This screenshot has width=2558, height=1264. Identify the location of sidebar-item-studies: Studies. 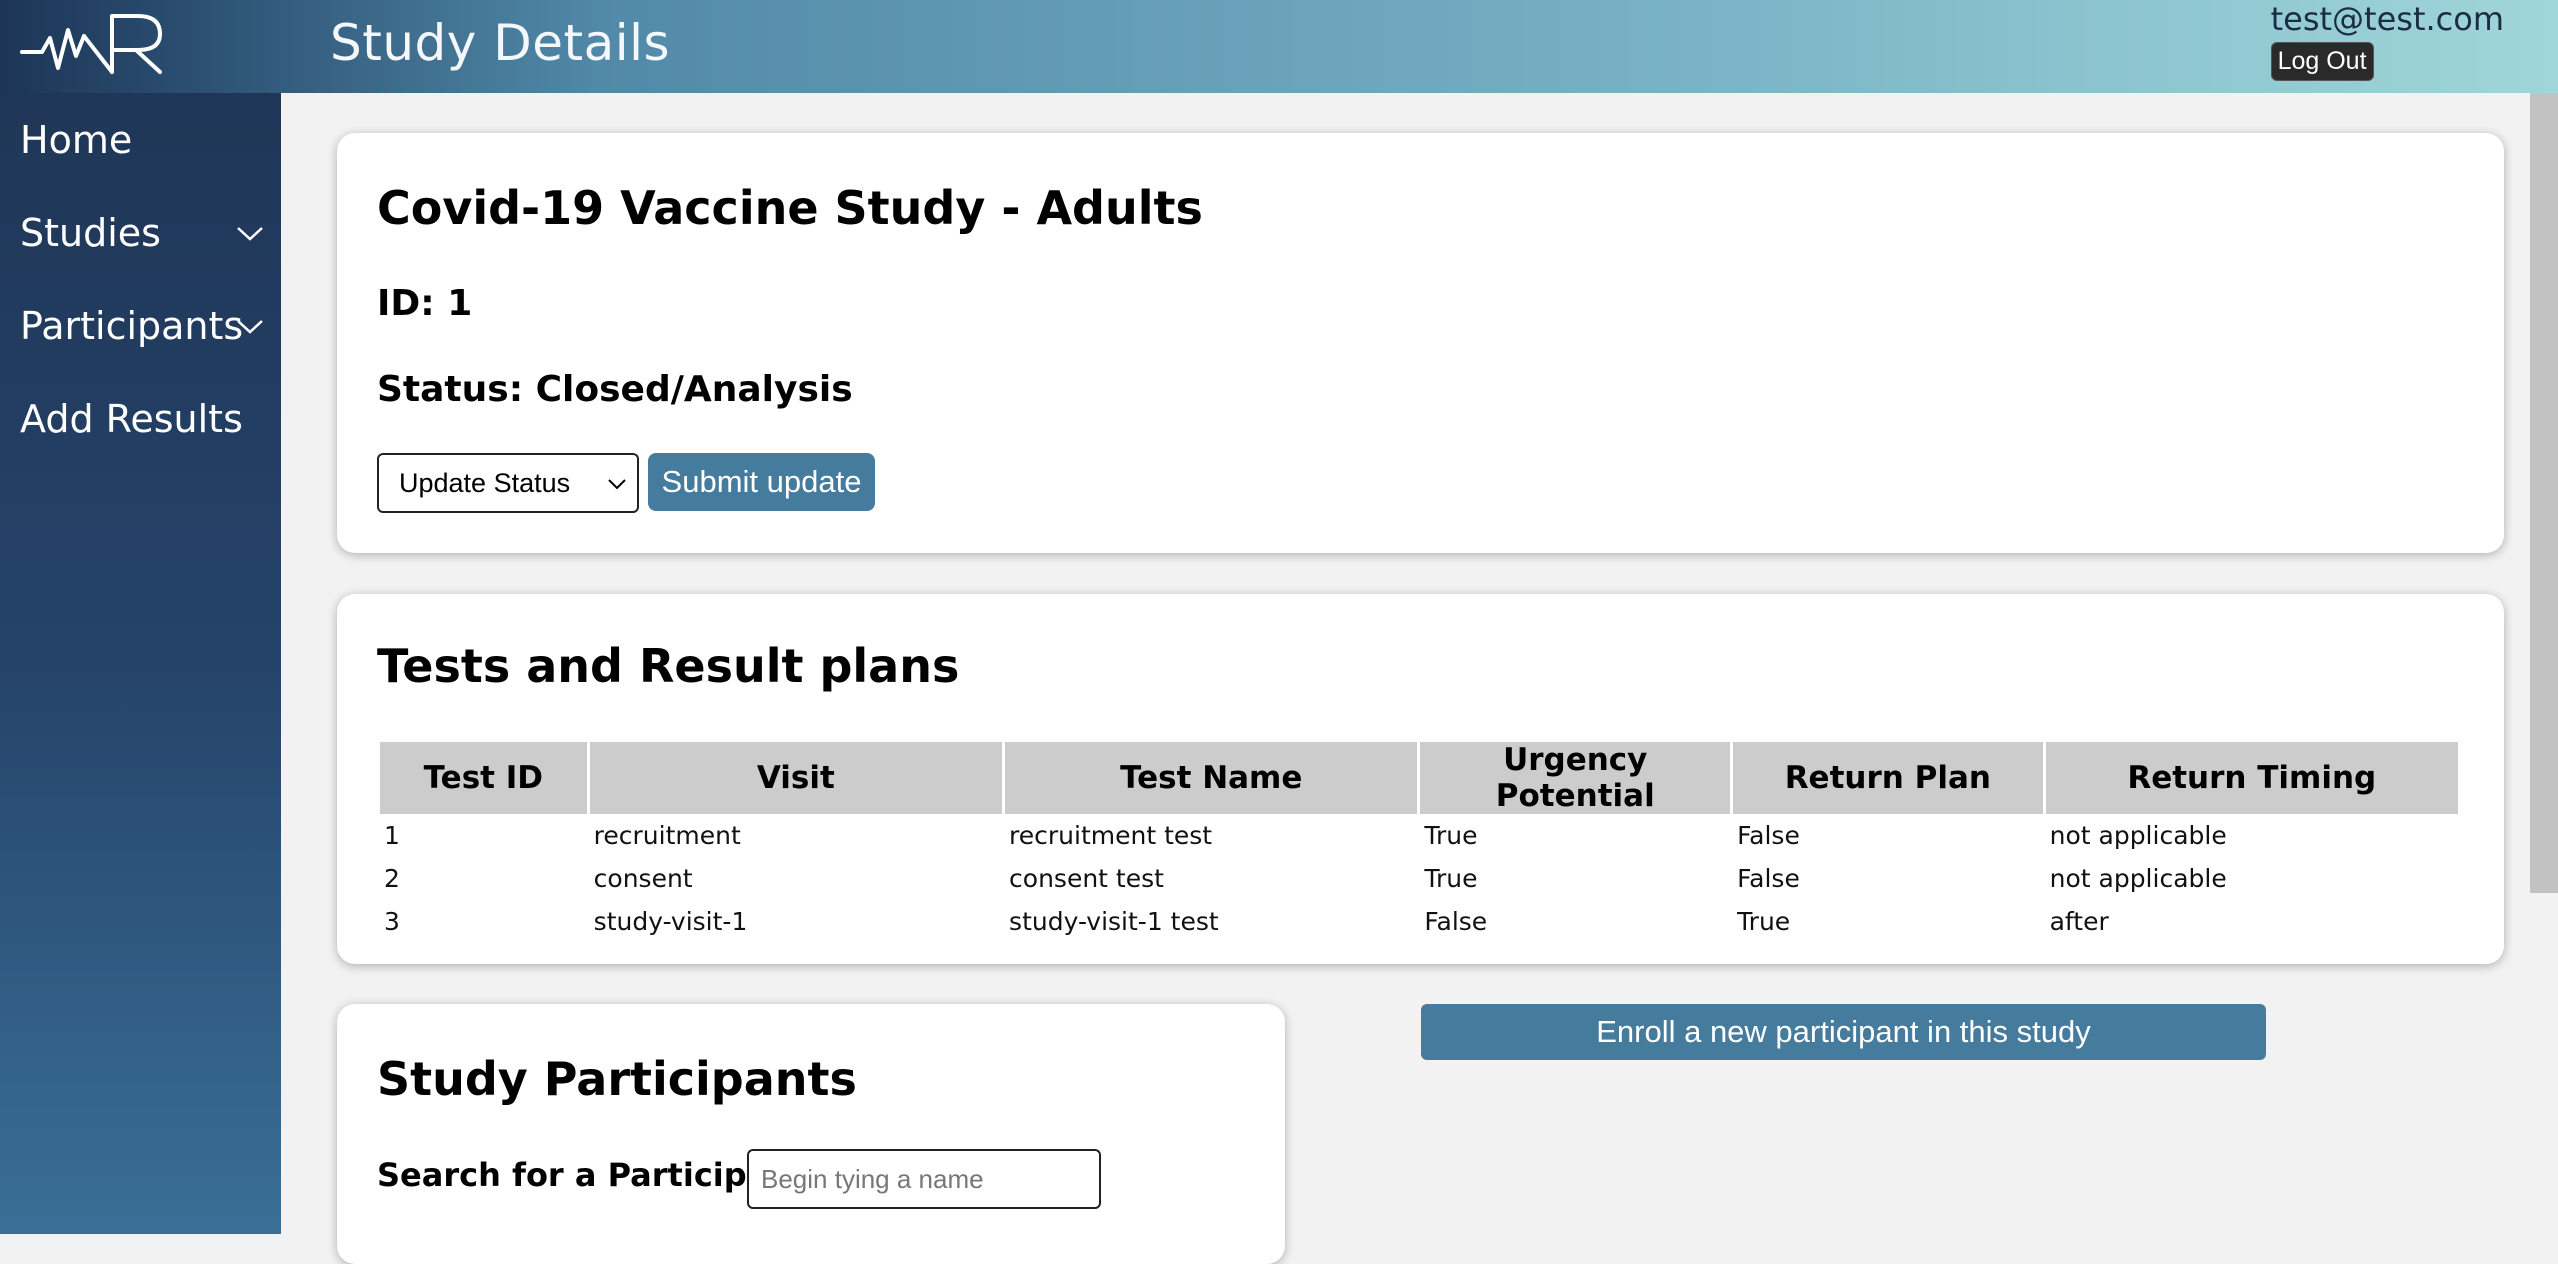
(140, 232).